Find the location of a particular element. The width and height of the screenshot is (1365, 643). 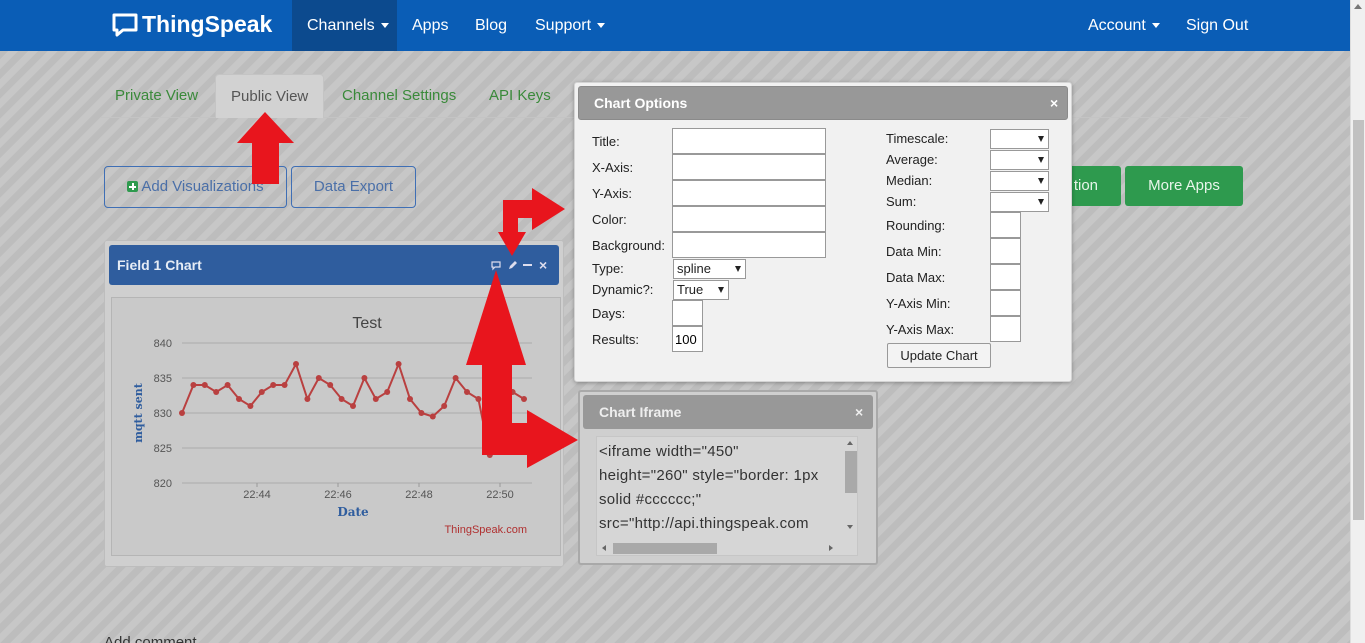

scroll-thumb is located at coordinates (1358, 320).